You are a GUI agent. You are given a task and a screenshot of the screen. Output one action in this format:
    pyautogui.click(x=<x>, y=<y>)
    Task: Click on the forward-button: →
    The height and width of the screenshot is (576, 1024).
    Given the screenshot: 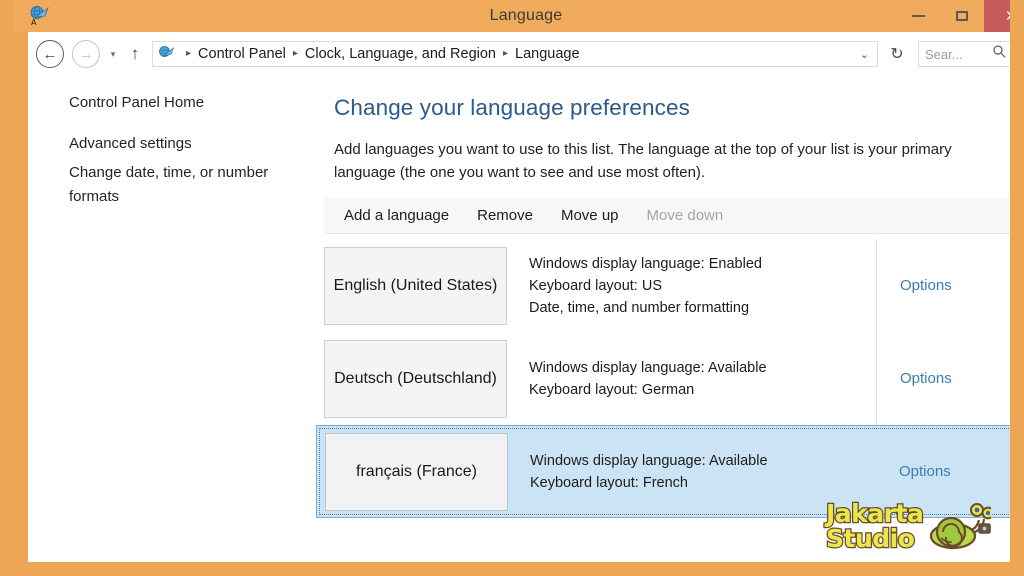 What is the action you would take?
    pyautogui.click(x=86, y=54)
    